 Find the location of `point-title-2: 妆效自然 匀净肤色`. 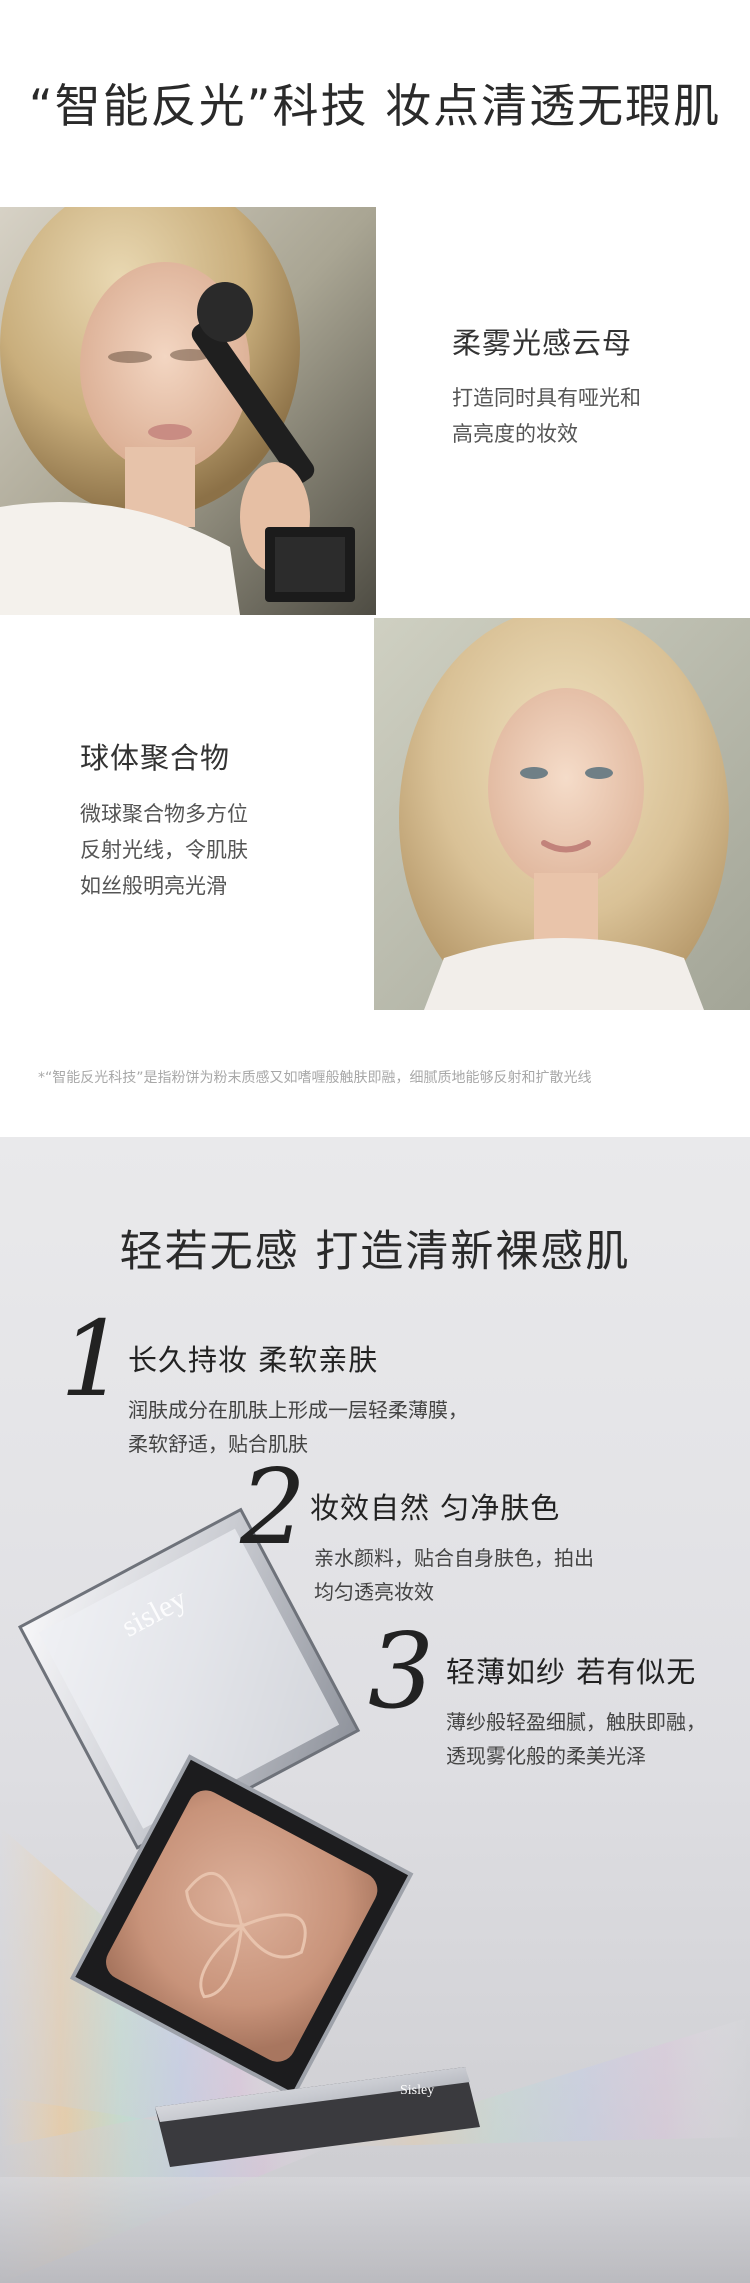

point-title-2: 妆效自然 匀净肤色 is located at coordinates (435, 1508).